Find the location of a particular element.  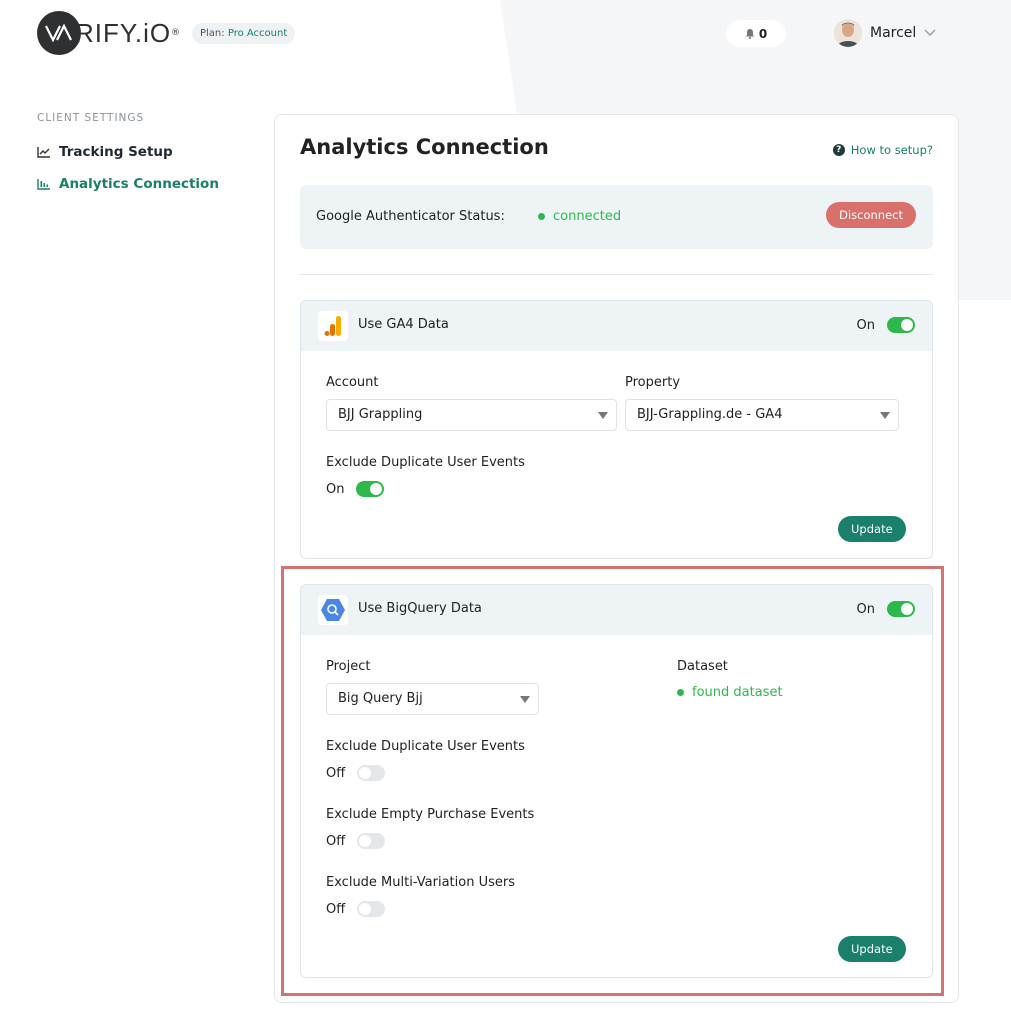

bq-exclude-duplicate-row: Off is located at coordinates (356, 773).